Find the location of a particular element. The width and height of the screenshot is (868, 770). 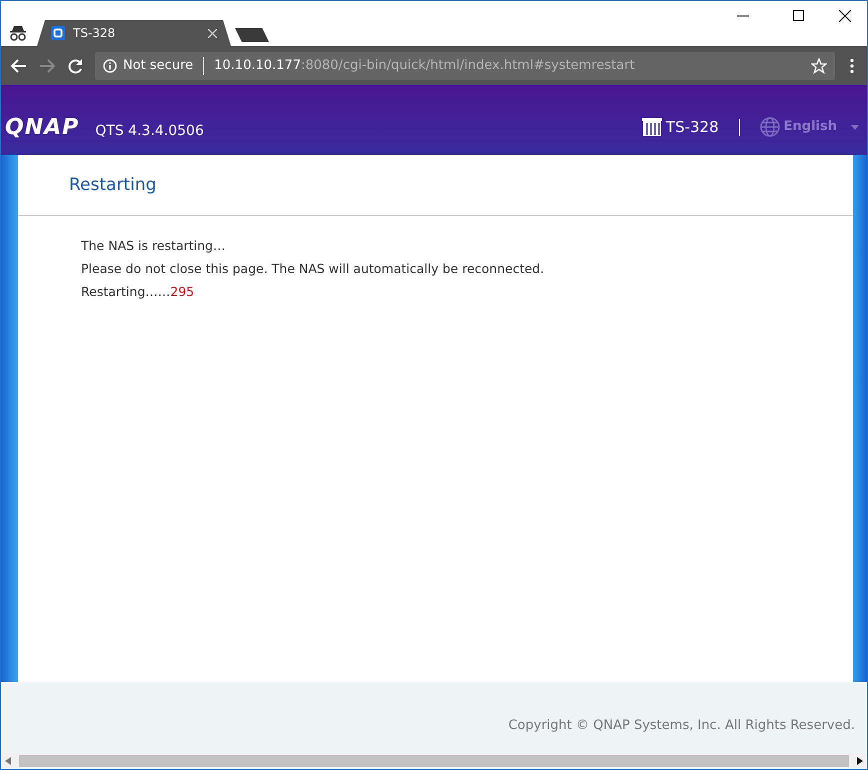

message-text: Please do not close this page. The NAS will automatically be reconnected. is located at coordinates (313, 269).